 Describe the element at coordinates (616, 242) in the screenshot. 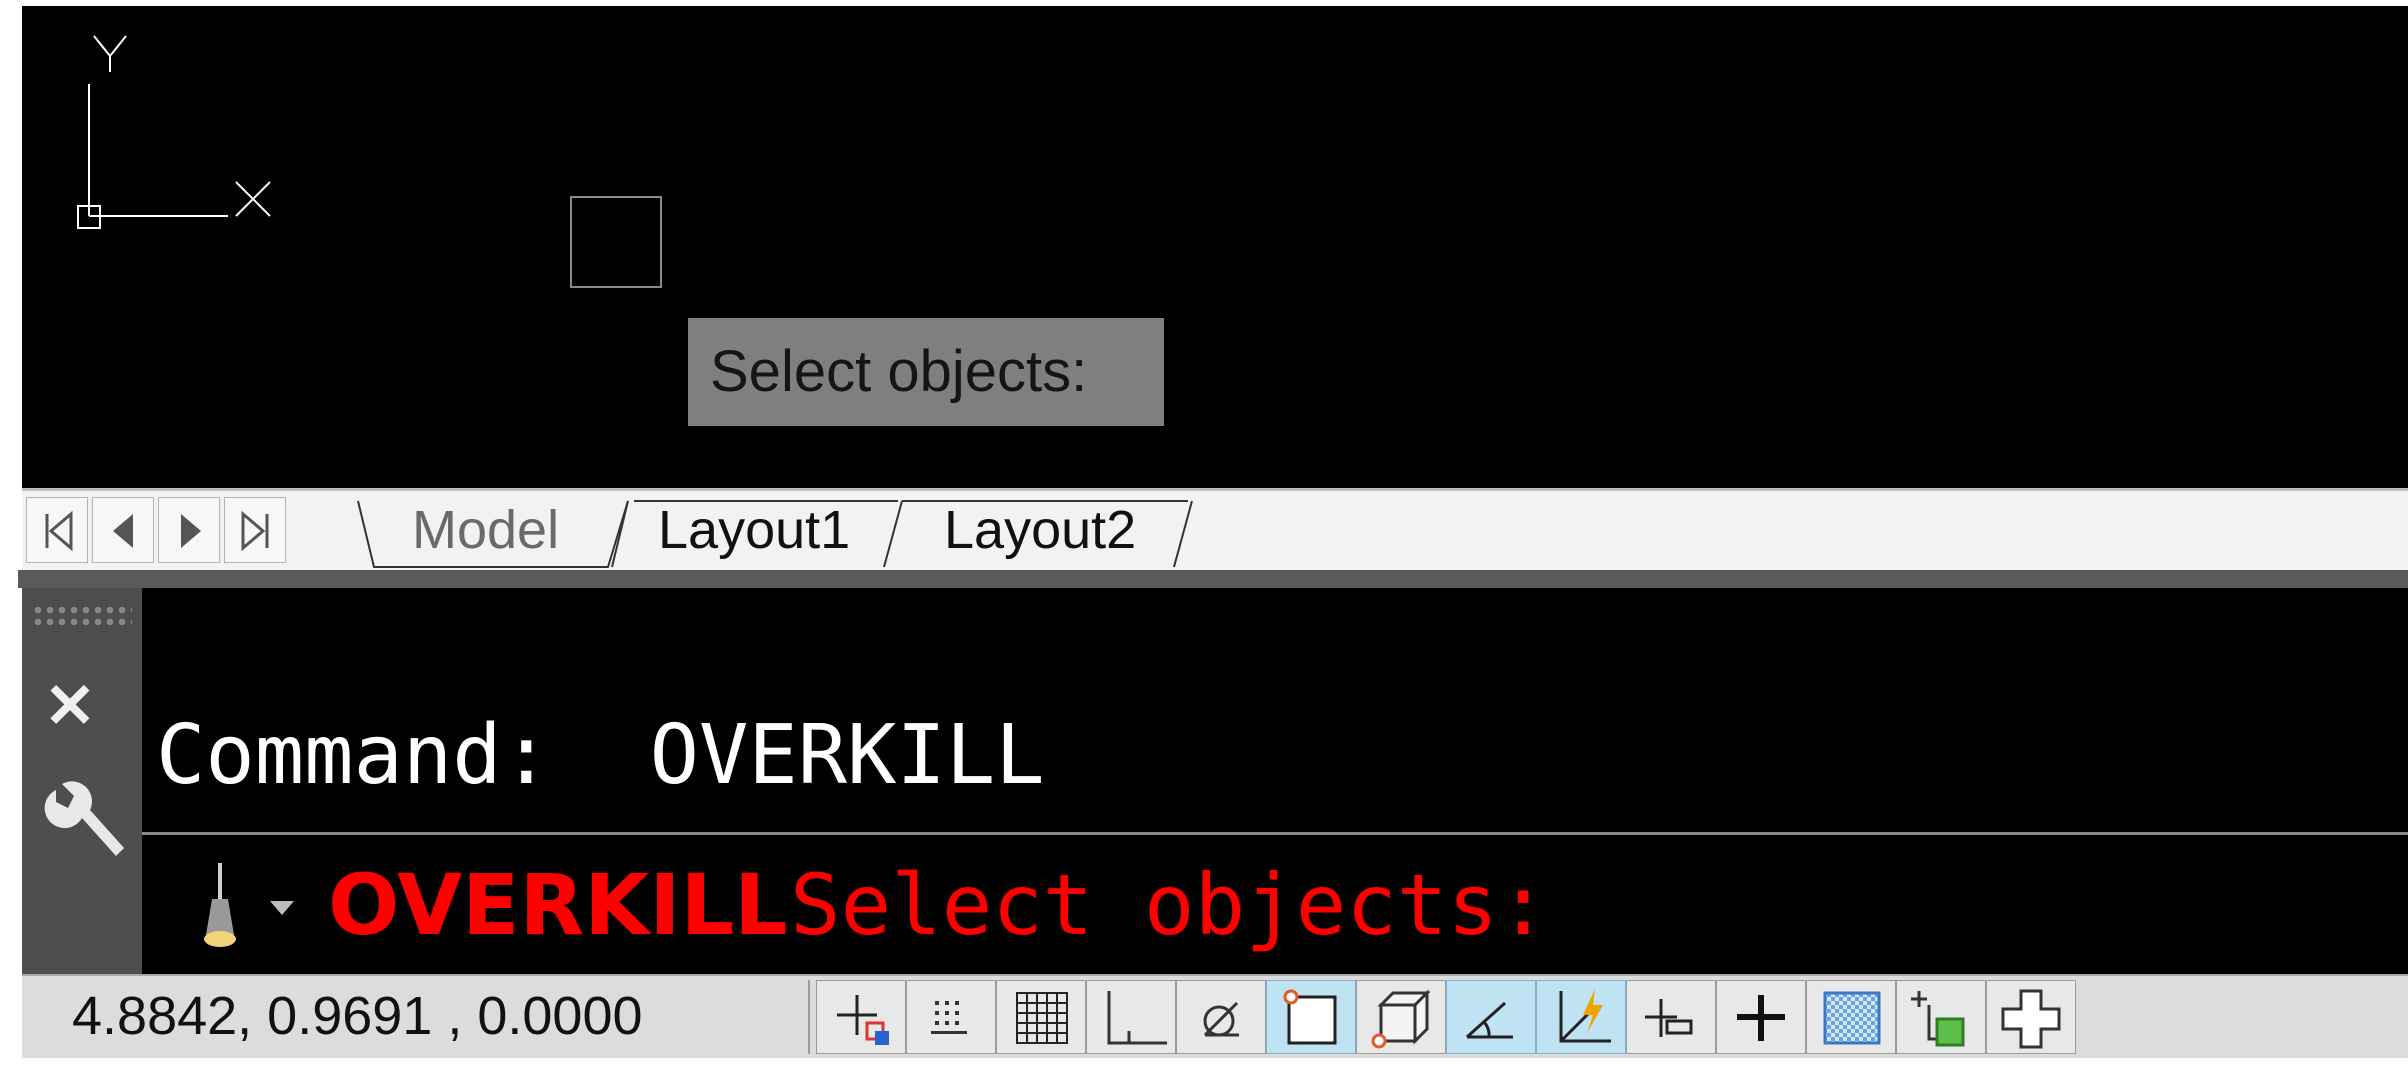

I see `pickbox-cursor` at that location.